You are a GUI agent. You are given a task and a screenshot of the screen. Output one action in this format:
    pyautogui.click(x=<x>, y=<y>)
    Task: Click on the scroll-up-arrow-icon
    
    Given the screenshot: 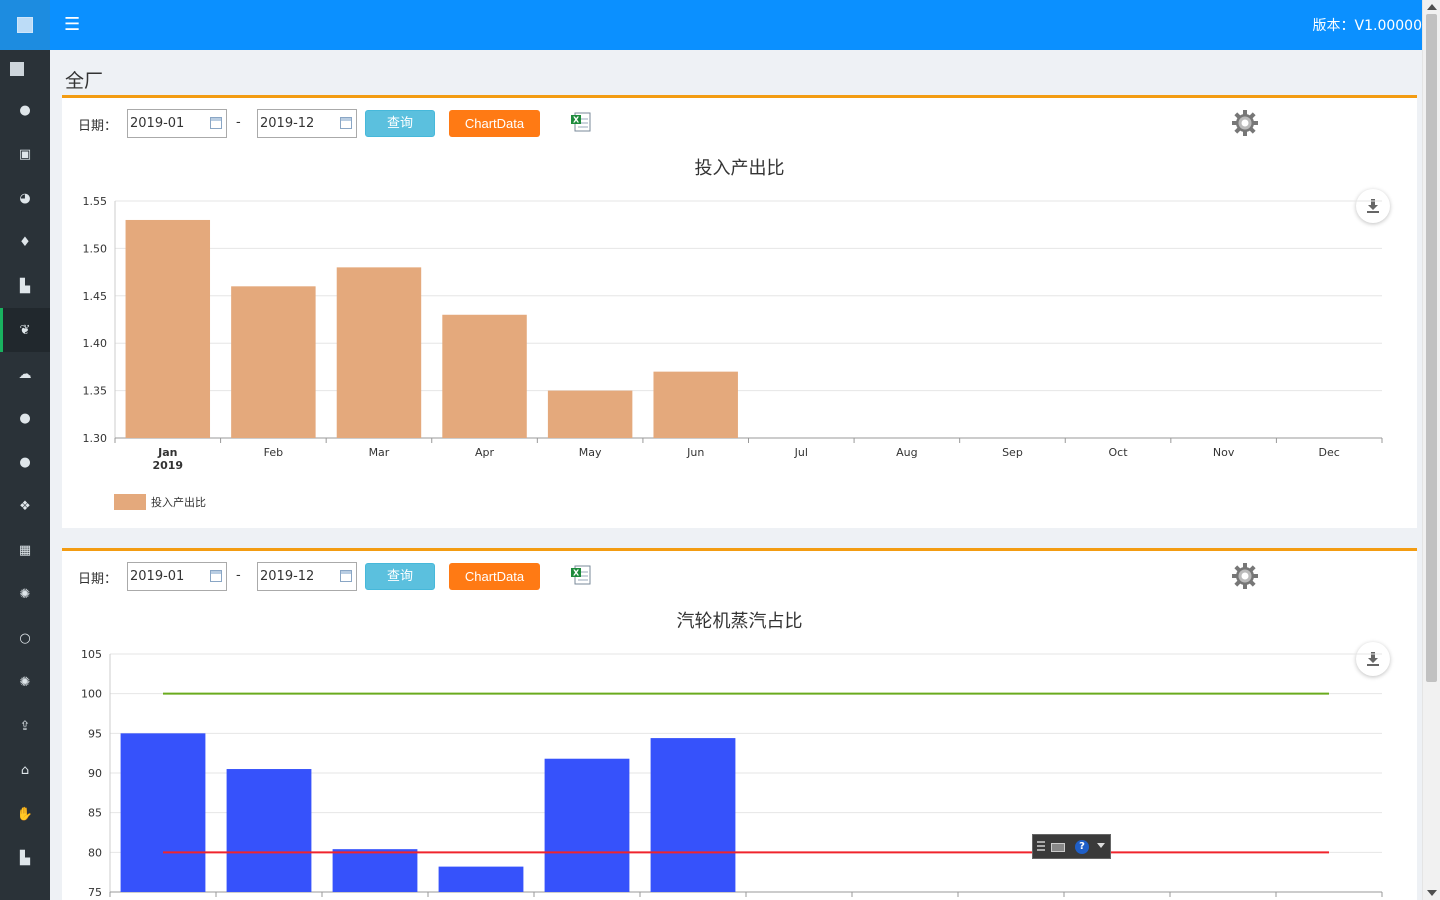 What is the action you would take?
    pyautogui.click(x=1432, y=7)
    